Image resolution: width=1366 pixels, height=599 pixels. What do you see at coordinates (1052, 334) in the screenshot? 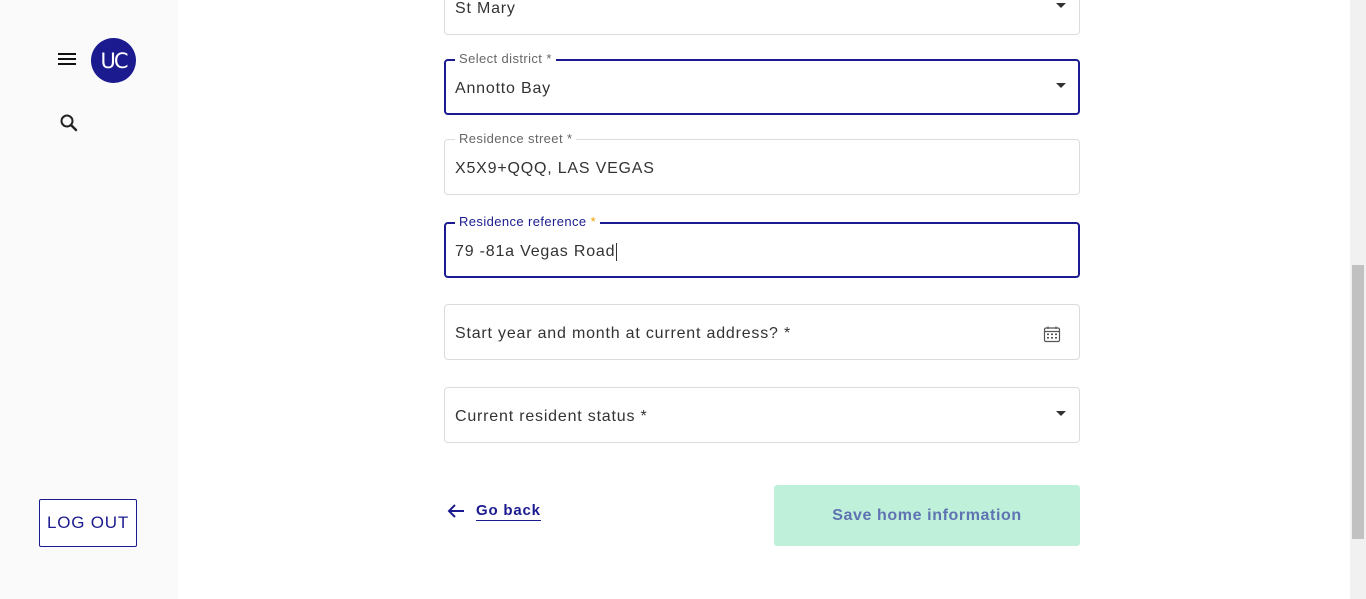
I see `calendar-icon` at bounding box center [1052, 334].